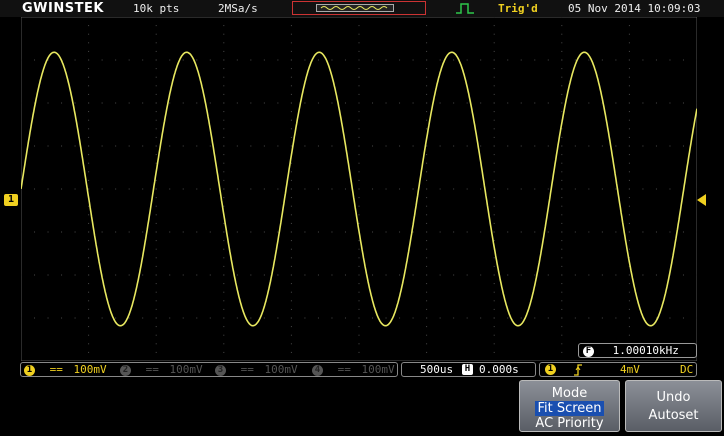 This screenshot has height=436, width=724. What do you see at coordinates (569, 423) in the screenshot?
I see `mode-option-ac-priority: AC Priority` at bounding box center [569, 423].